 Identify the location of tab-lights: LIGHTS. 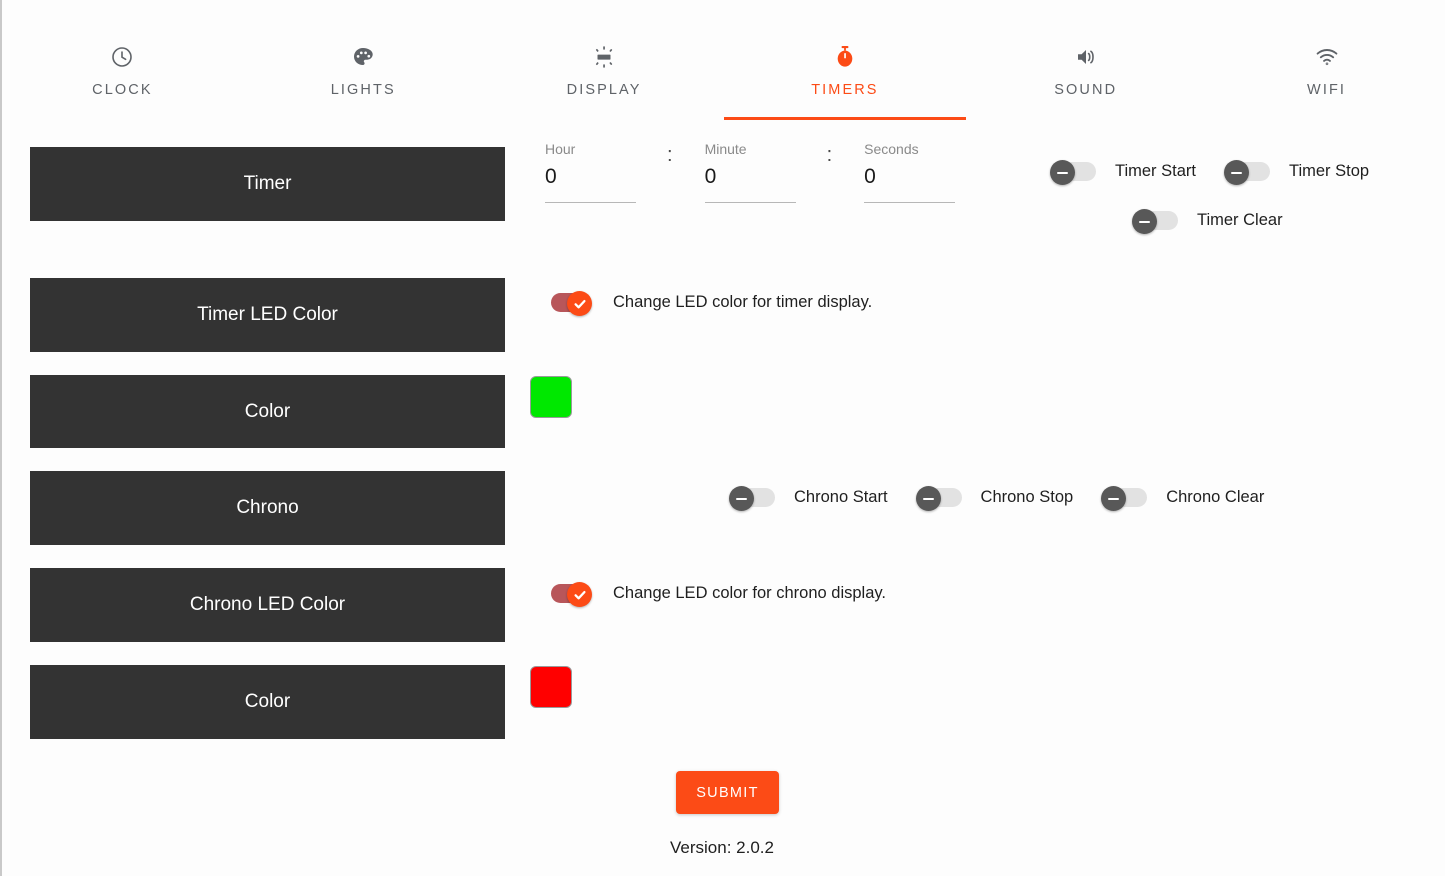
(363, 60).